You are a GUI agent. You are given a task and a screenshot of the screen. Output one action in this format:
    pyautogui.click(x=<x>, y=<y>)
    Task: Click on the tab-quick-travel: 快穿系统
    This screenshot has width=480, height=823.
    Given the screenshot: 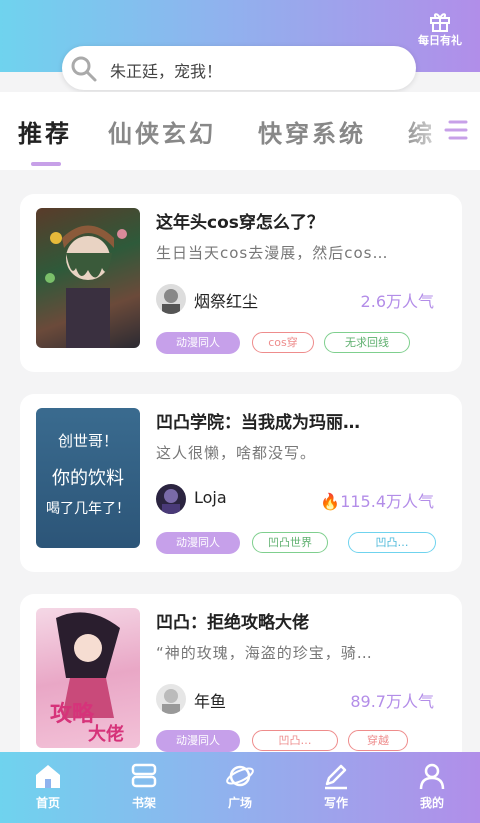 What is the action you would take?
    pyautogui.click(x=312, y=131)
    